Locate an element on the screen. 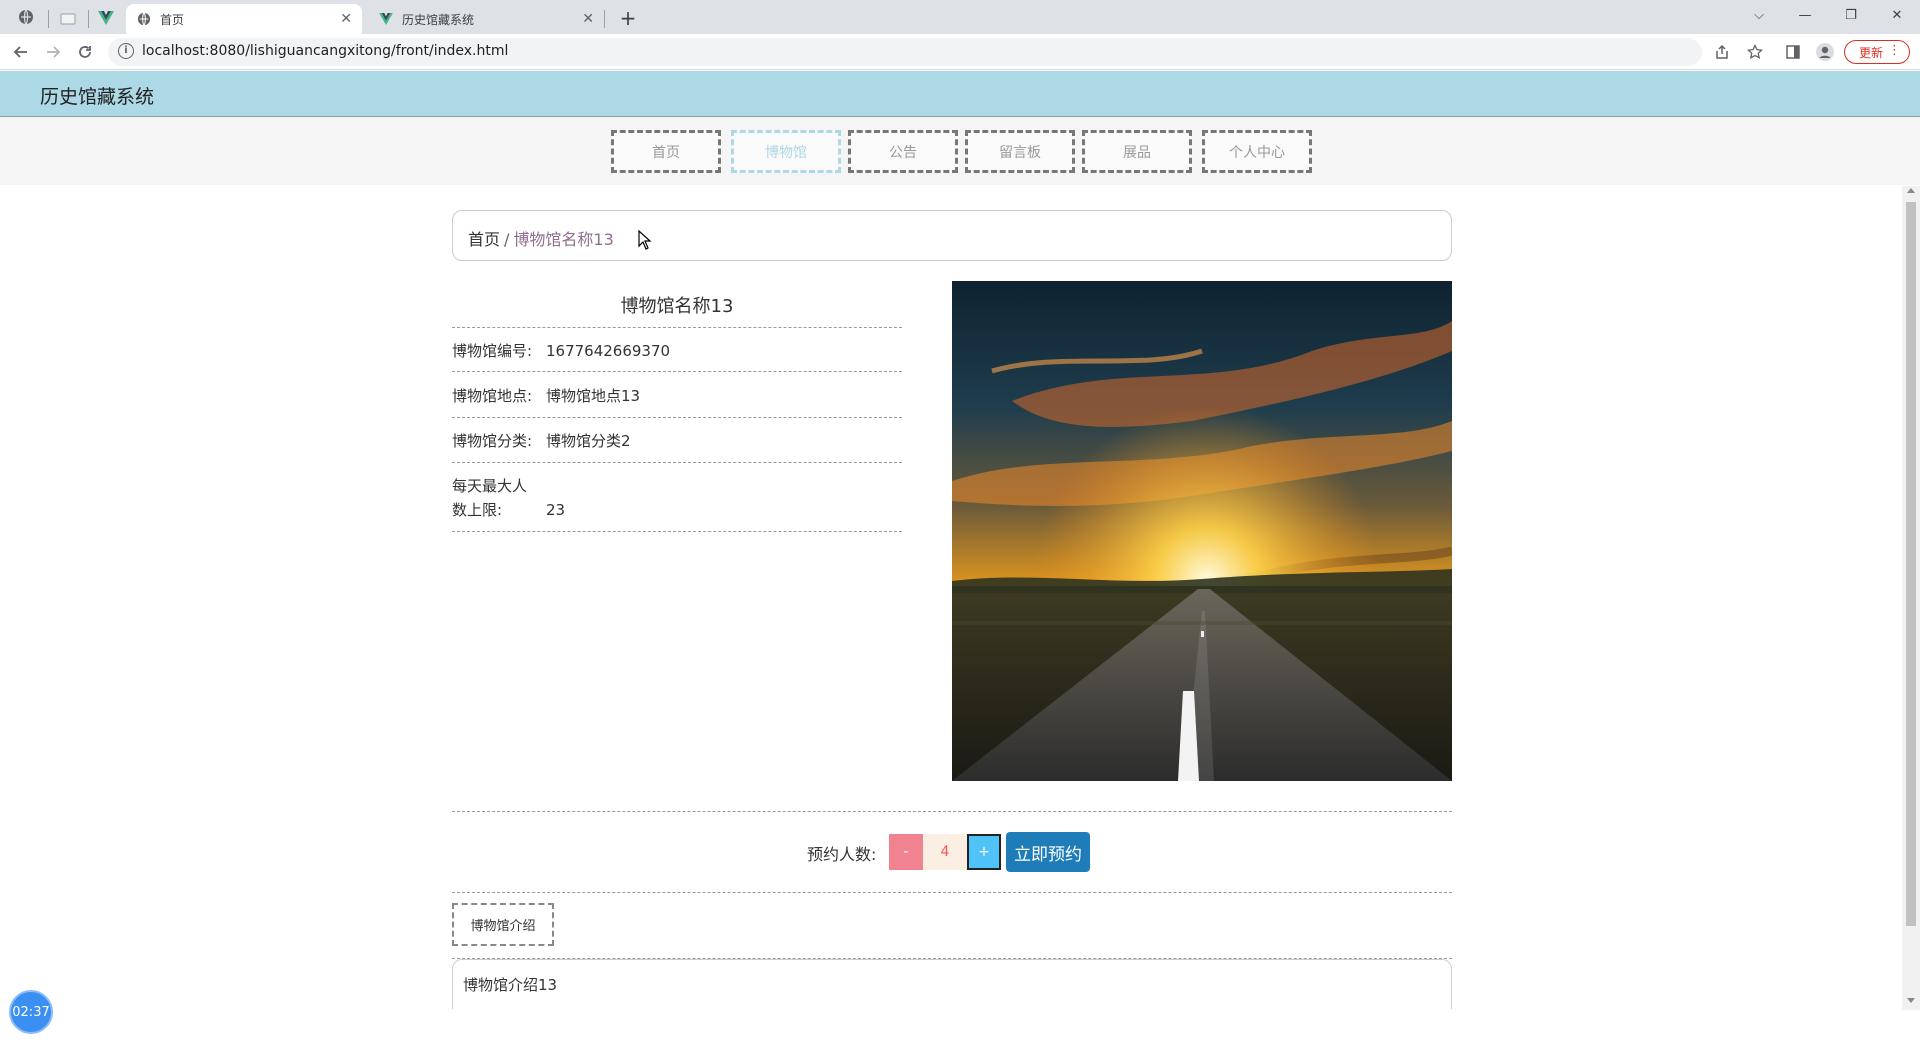  forward-arrow-icon is located at coordinates (53, 52).